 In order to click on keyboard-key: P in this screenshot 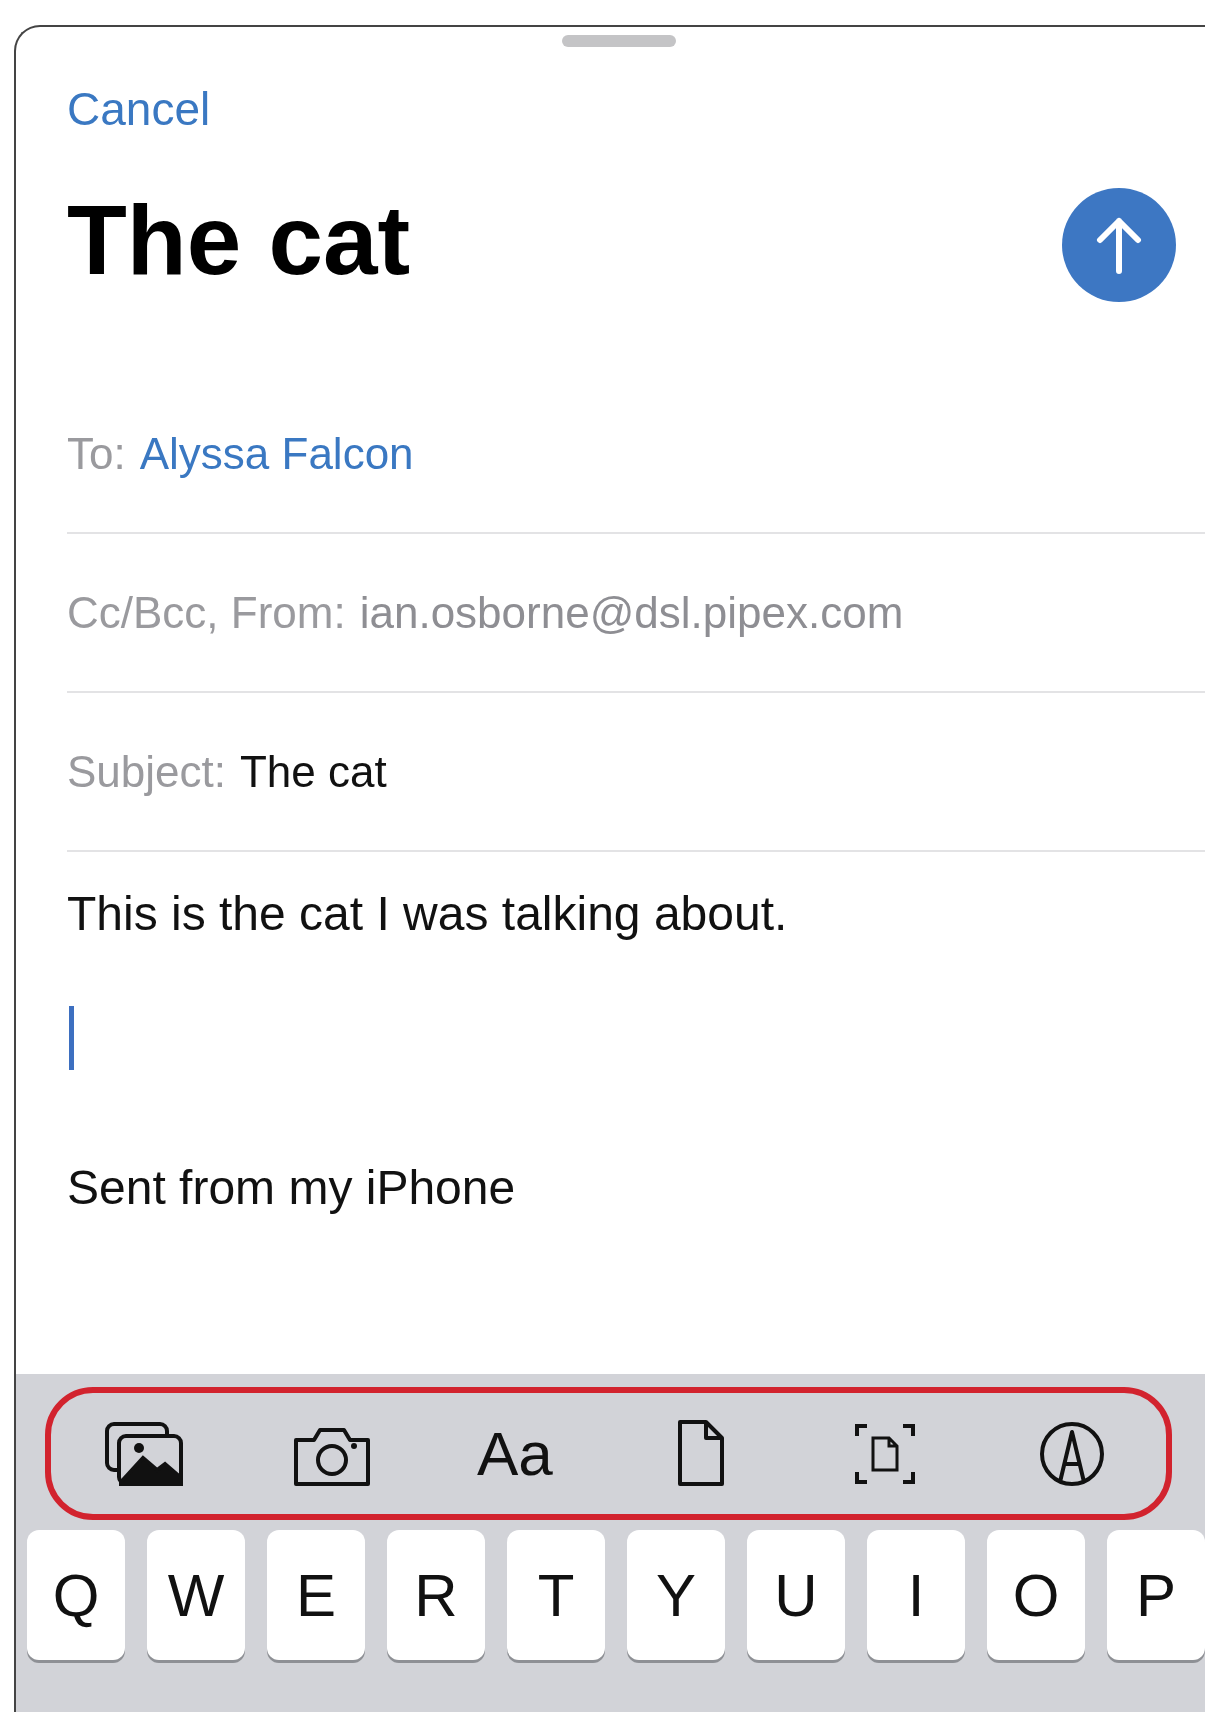, I will do `click(1156, 1595)`.